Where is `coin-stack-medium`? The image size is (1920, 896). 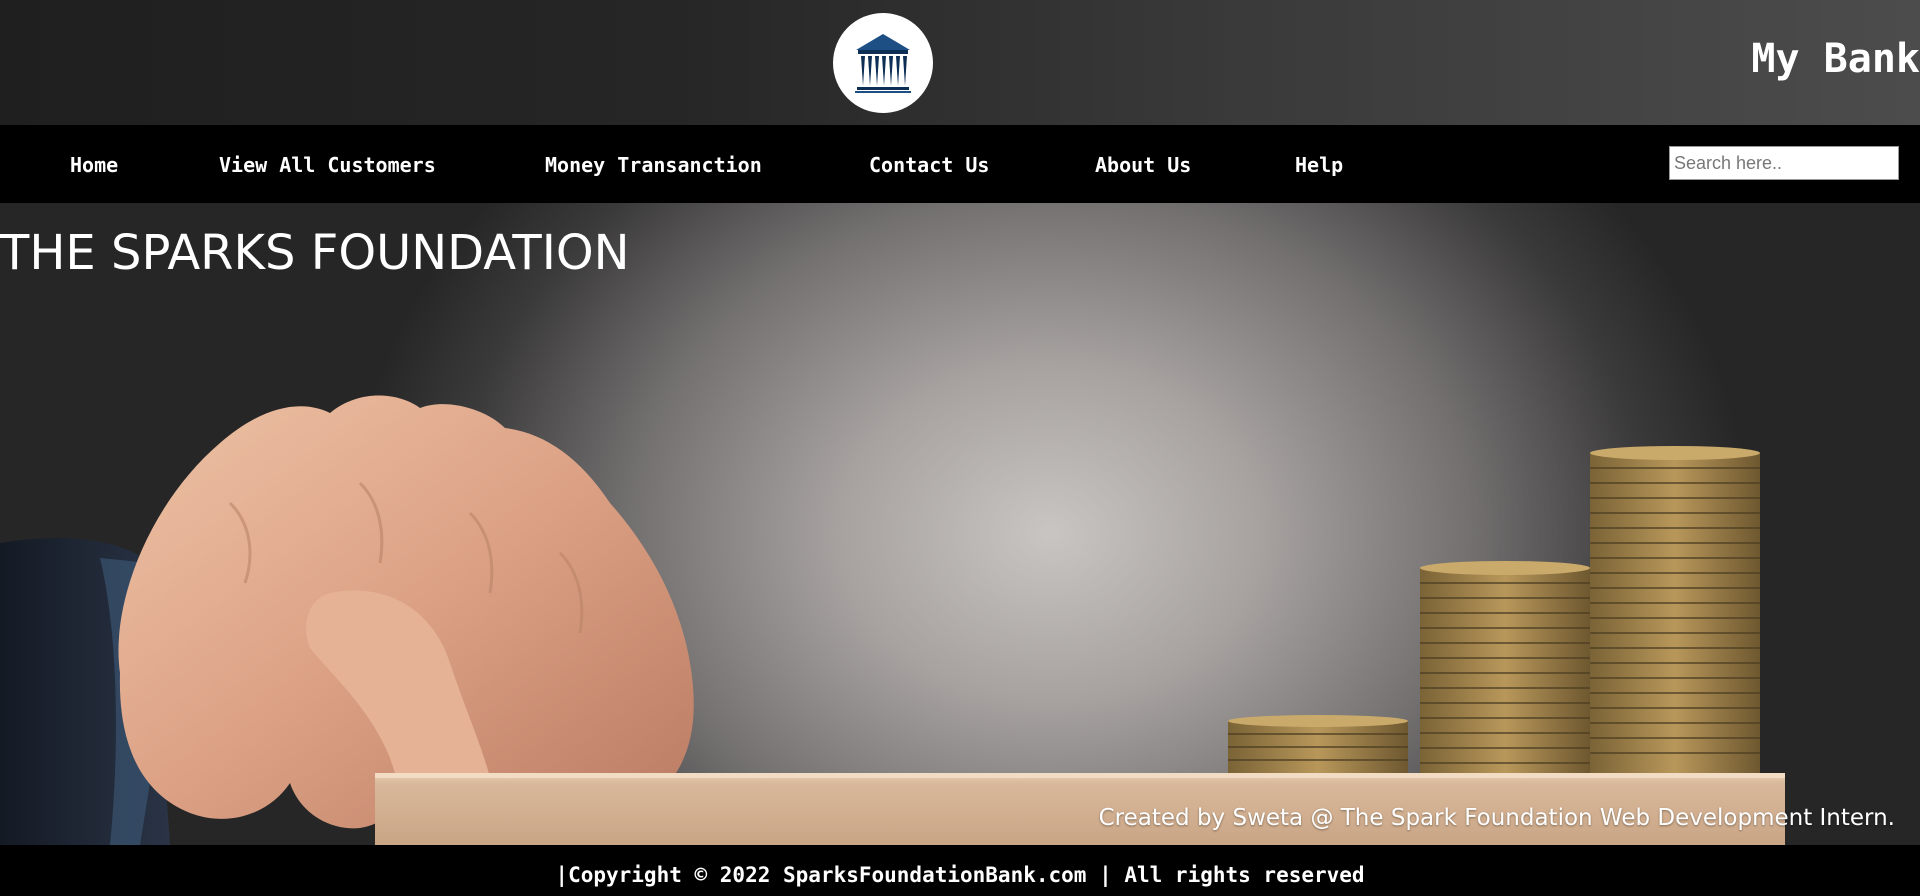 coin-stack-medium is located at coordinates (1505, 667).